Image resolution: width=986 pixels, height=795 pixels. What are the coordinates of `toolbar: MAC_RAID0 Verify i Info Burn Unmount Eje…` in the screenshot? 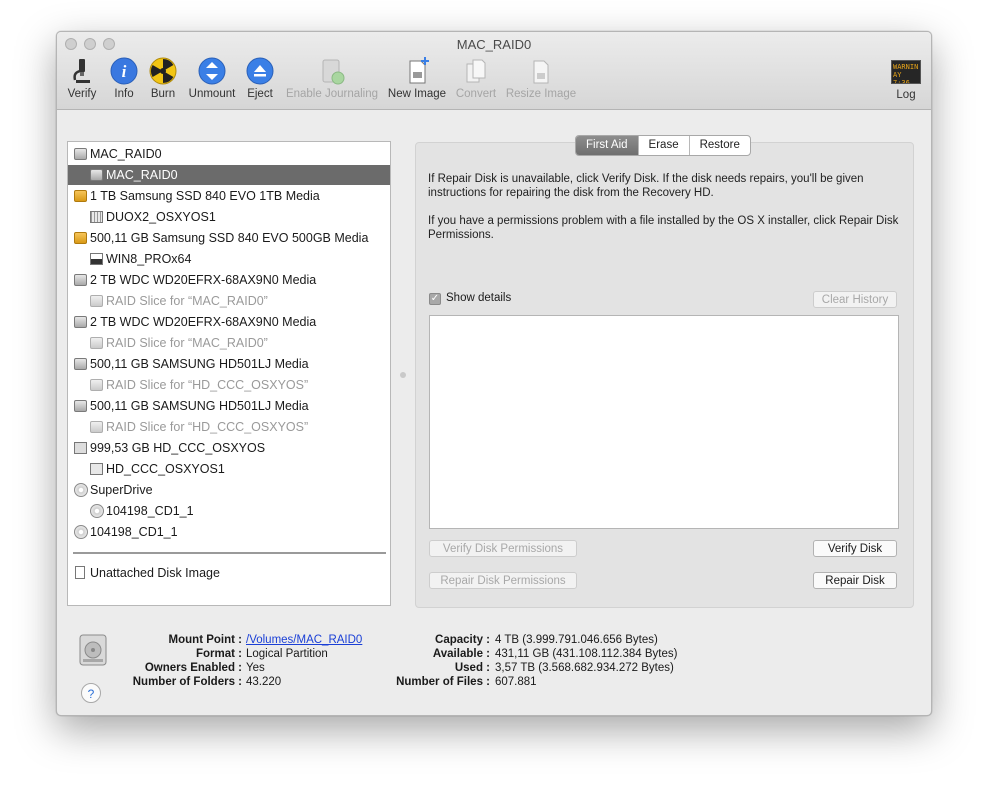 It's located at (494, 71).